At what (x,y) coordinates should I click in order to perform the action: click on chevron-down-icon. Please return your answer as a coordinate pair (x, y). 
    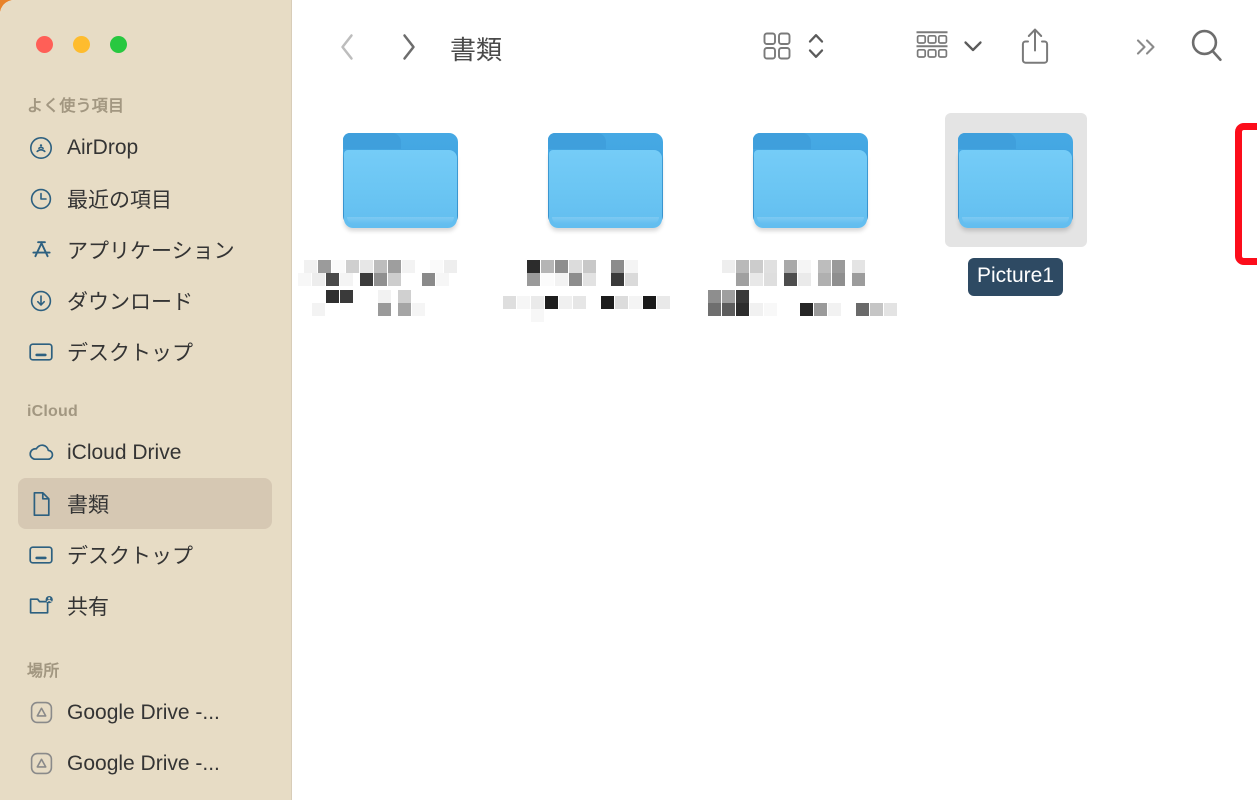
    Looking at the image, I should click on (973, 46).